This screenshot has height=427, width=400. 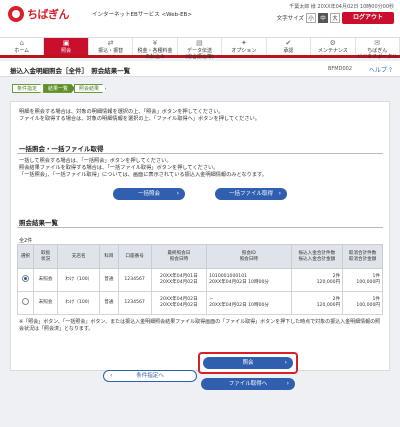 What do you see at coordinates (179, 256) in the screenshot?
I see `column-header: 最終照会日 照会日時` at bounding box center [179, 256].